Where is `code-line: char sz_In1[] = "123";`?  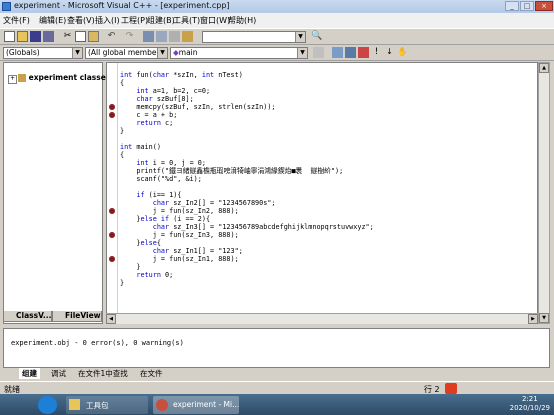 code-line: char sz_In1[] = "123"; is located at coordinates (181, 251).